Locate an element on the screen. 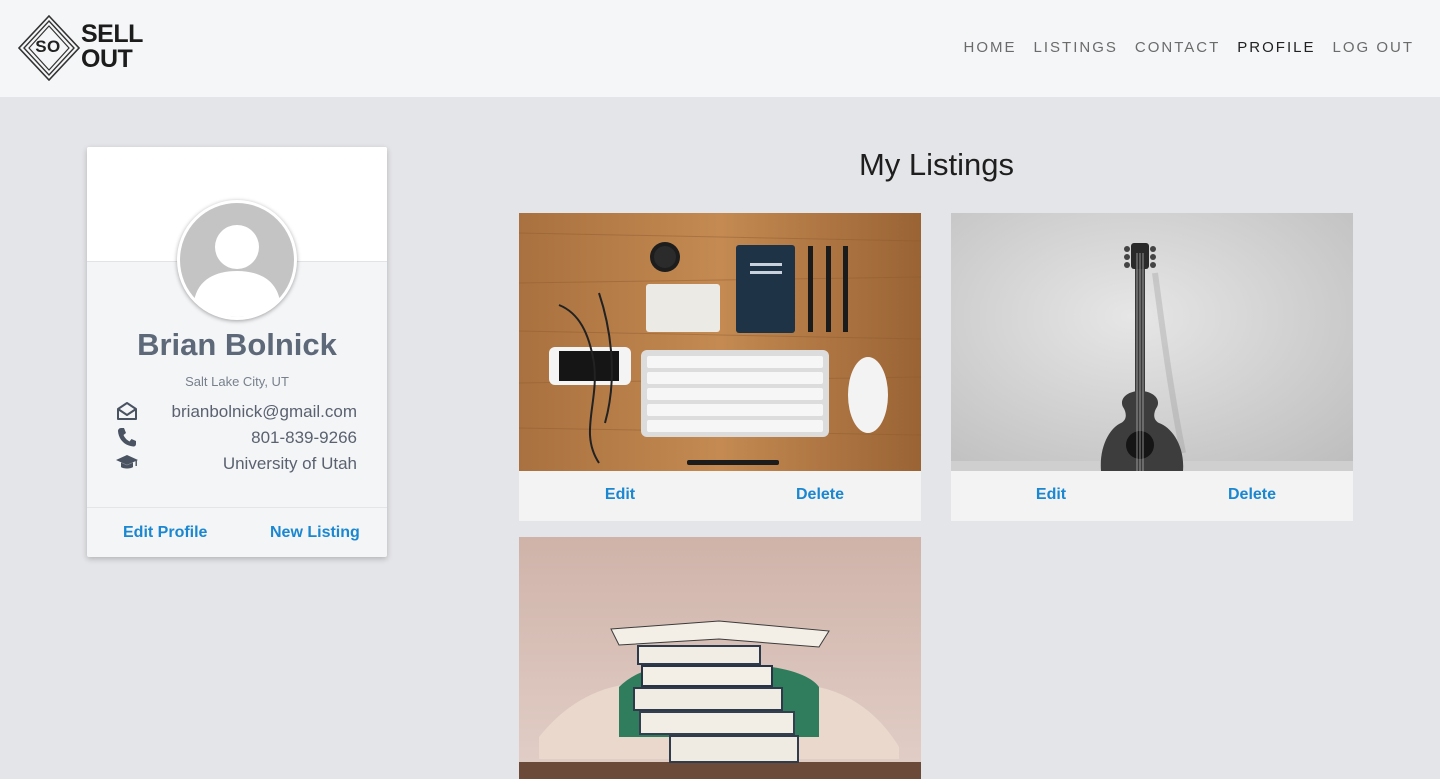 The width and height of the screenshot is (1440, 779). guitar-photo is located at coordinates (1152, 342).